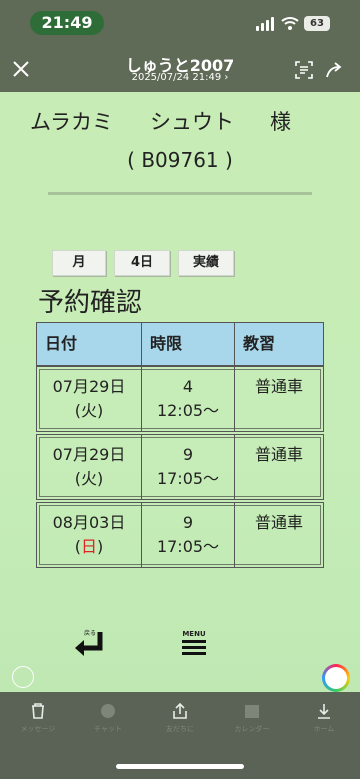  What do you see at coordinates (180, 729) in the screenshot?
I see `tab-label: 友だちに` at bounding box center [180, 729].